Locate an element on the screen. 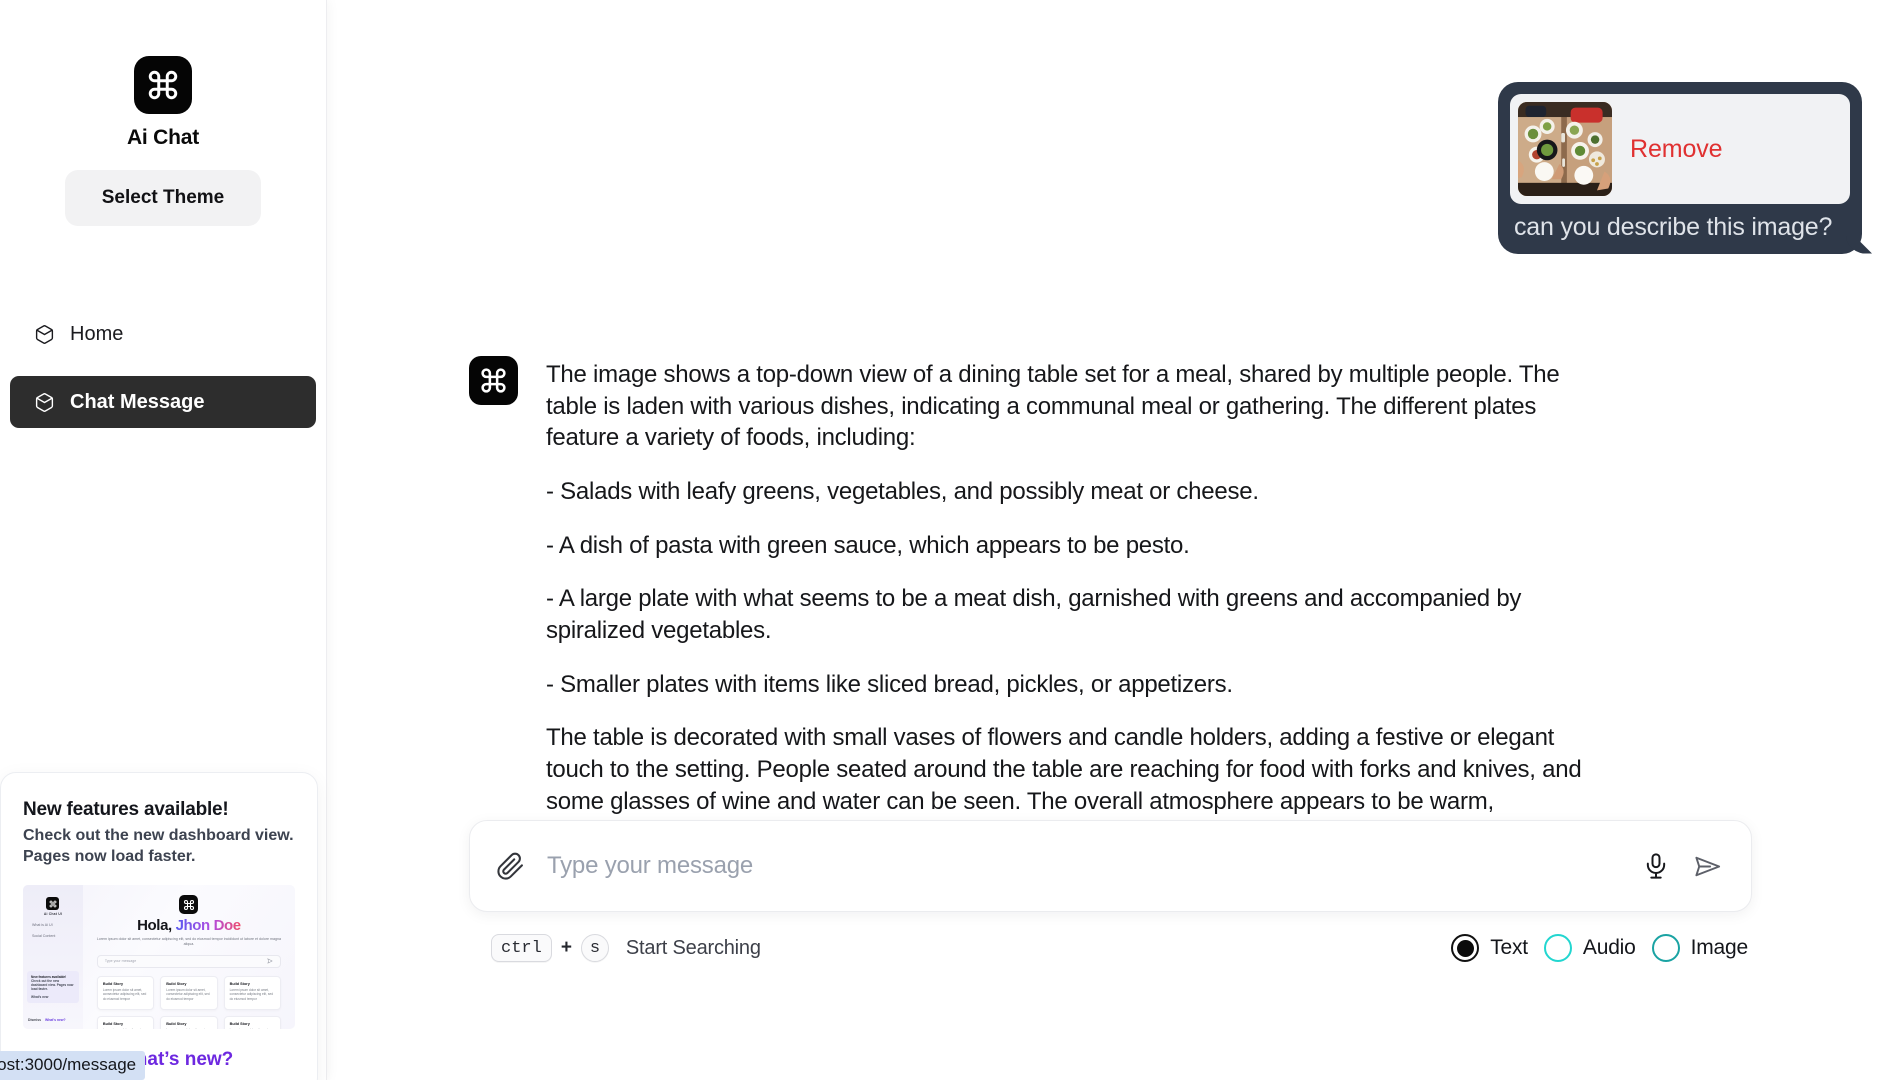  thumbnail-dismiss: Dismiss is located at coordinates (35, 1020).